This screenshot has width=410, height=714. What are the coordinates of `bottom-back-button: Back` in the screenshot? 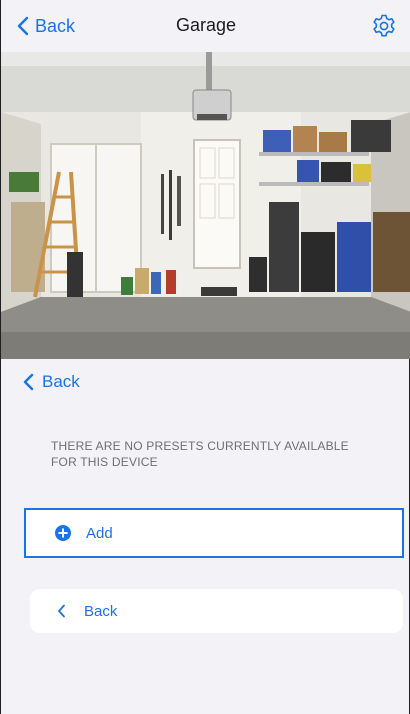 It's located at (216, 611).